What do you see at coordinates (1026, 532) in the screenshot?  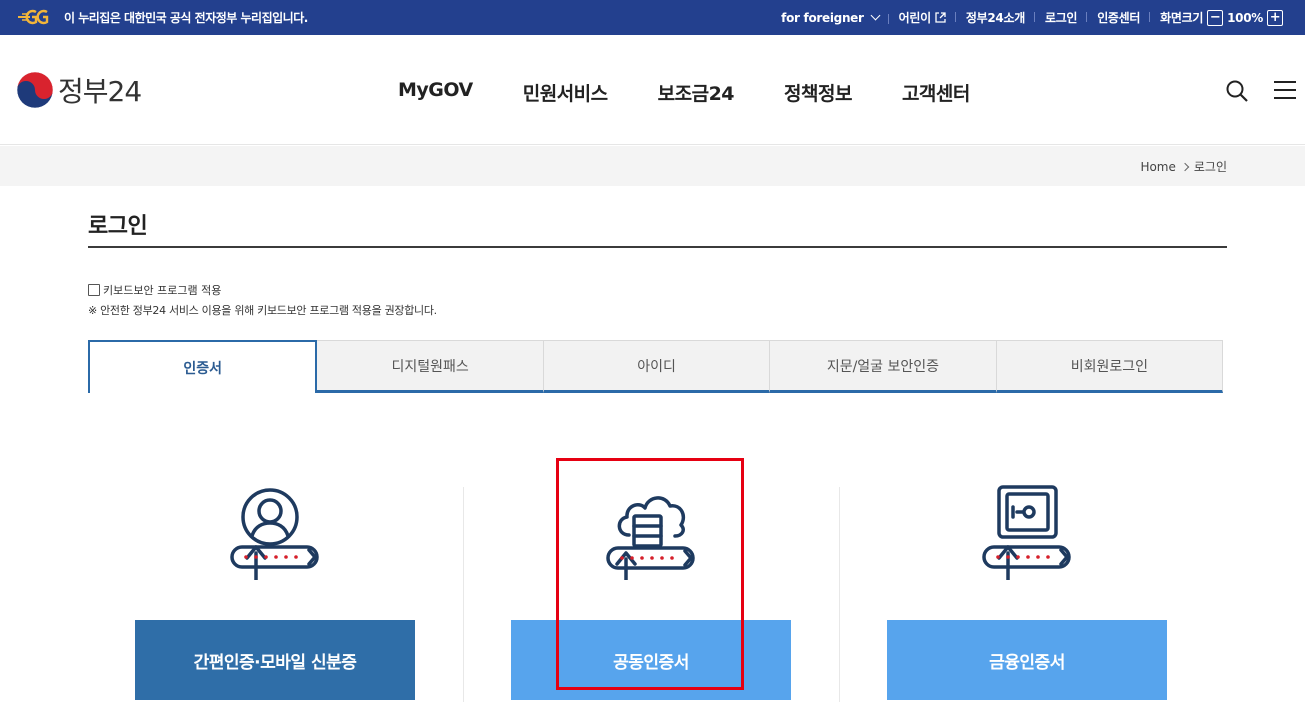 I see `safe-icon` at bounding box center [1026, 532].